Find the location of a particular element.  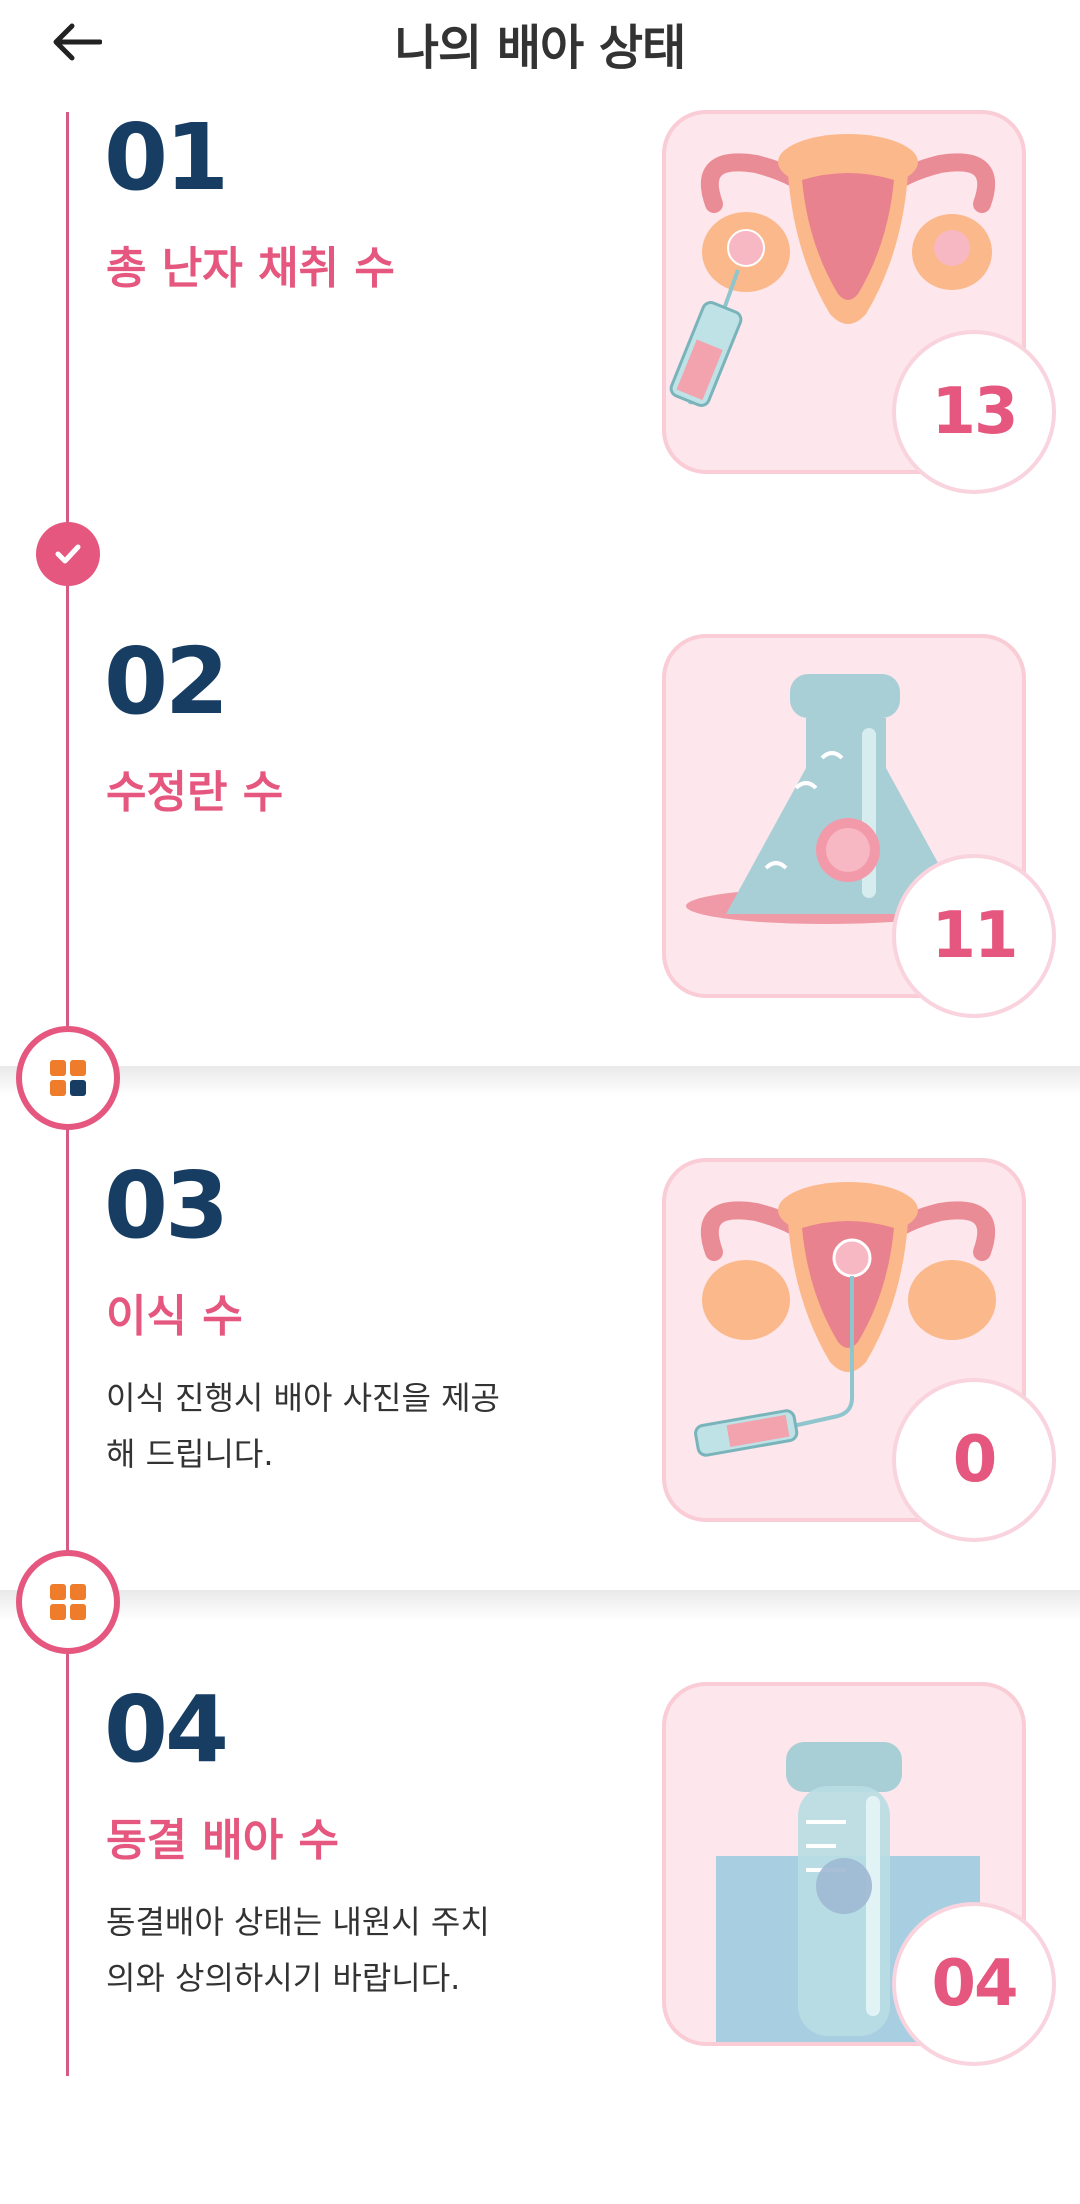

count-value: 13 is located at coordinates (974, 412).